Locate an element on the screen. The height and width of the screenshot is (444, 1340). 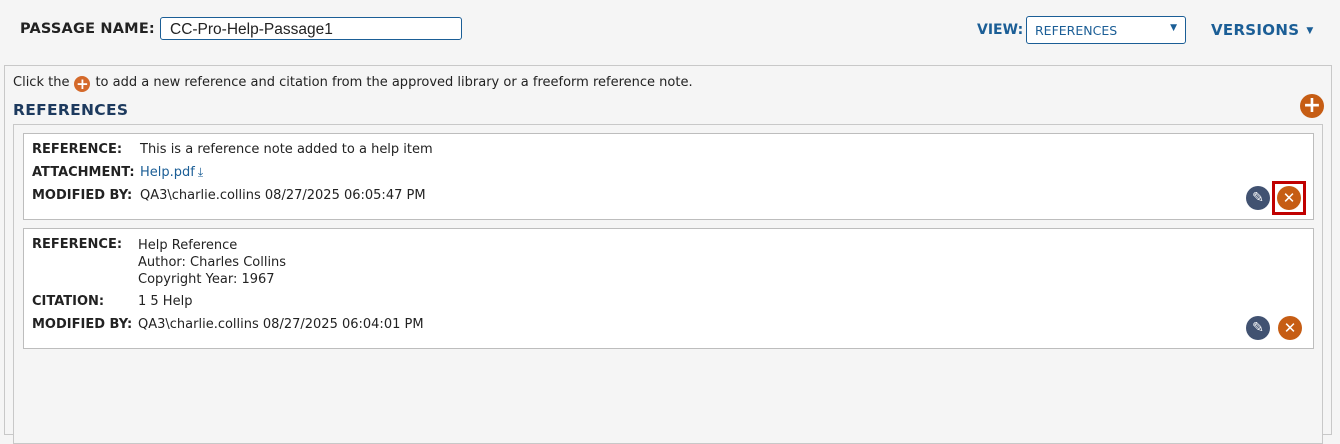
view-select: REFERENCES ▼ is located at coordinates (1106, 30).